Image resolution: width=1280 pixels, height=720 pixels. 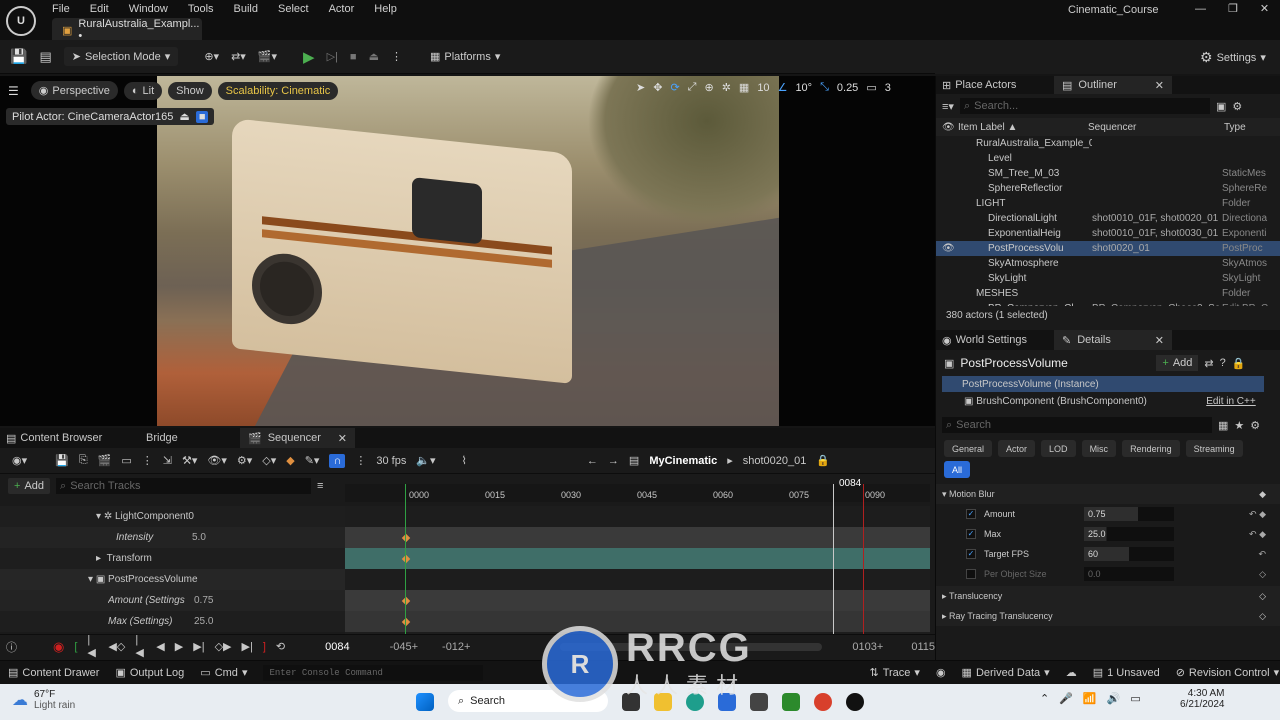 What do you see at coordinates (726, 87) in the screenshot?
I see `snap-surface-icon: ✲` at bounding box center [726, 87].